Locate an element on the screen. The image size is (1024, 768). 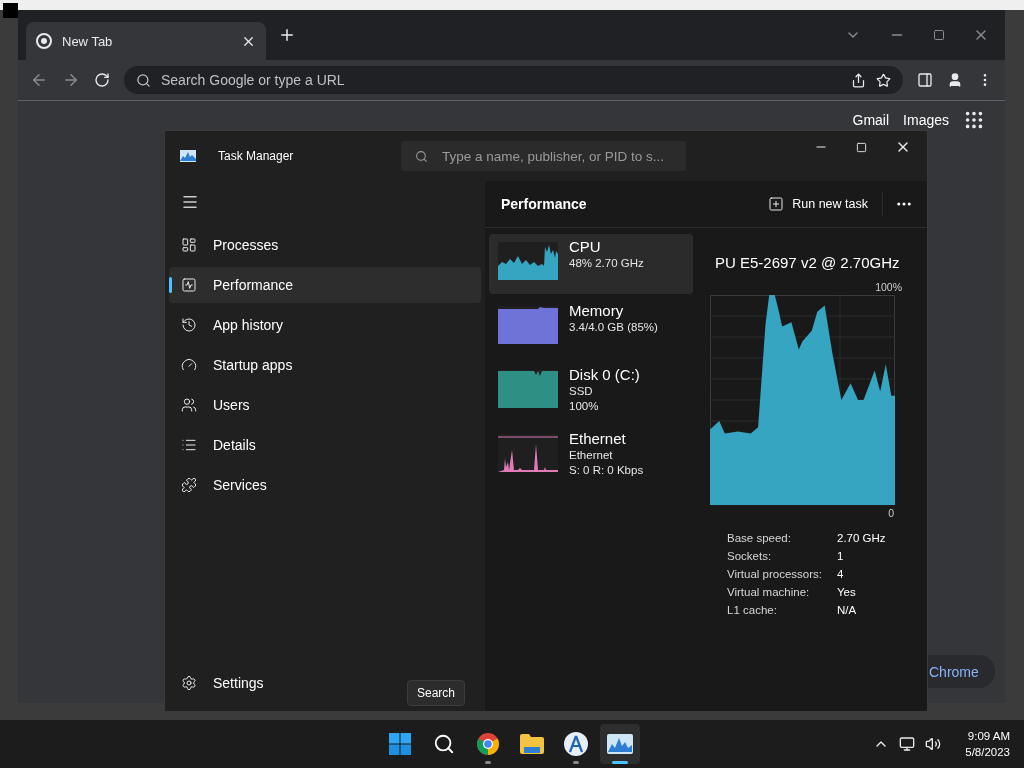
performance-icon is located at coordinates (189, 285).